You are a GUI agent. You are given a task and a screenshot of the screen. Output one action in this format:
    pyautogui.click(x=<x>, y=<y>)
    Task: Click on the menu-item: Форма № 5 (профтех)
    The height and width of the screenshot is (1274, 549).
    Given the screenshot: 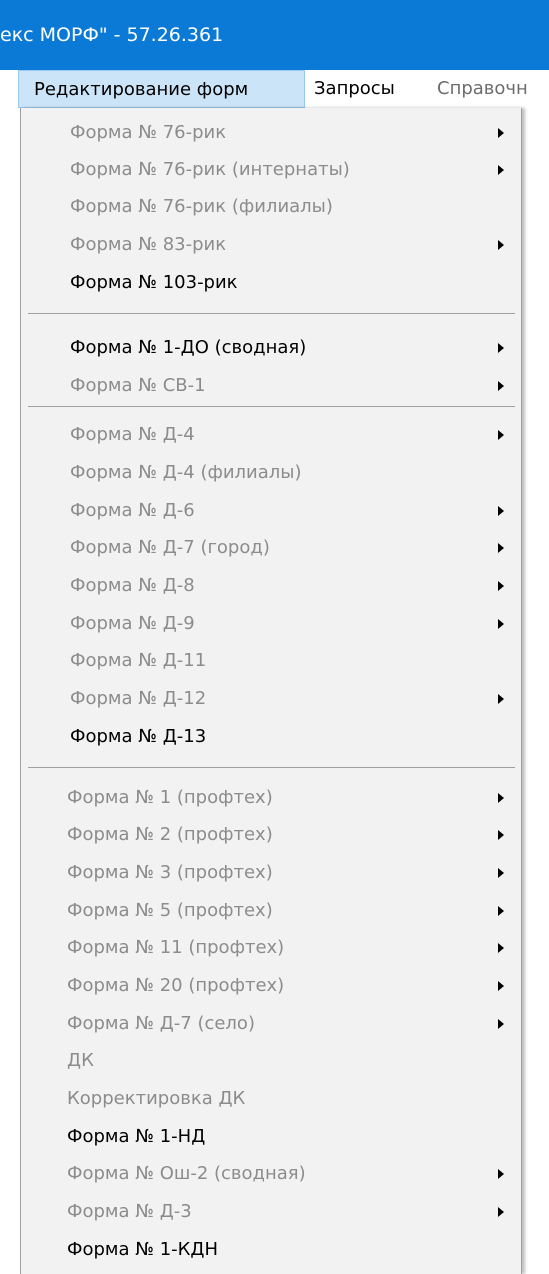 What is the action you would take?
    pyautogui.click(x=271, y=911)
    